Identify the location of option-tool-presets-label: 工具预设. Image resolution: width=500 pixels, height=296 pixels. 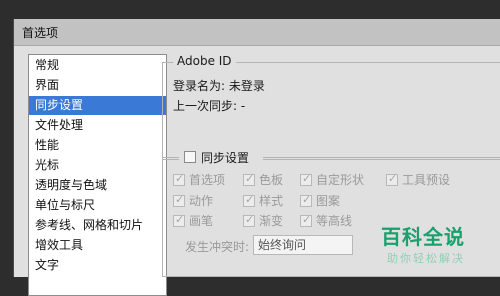
(426, 180).